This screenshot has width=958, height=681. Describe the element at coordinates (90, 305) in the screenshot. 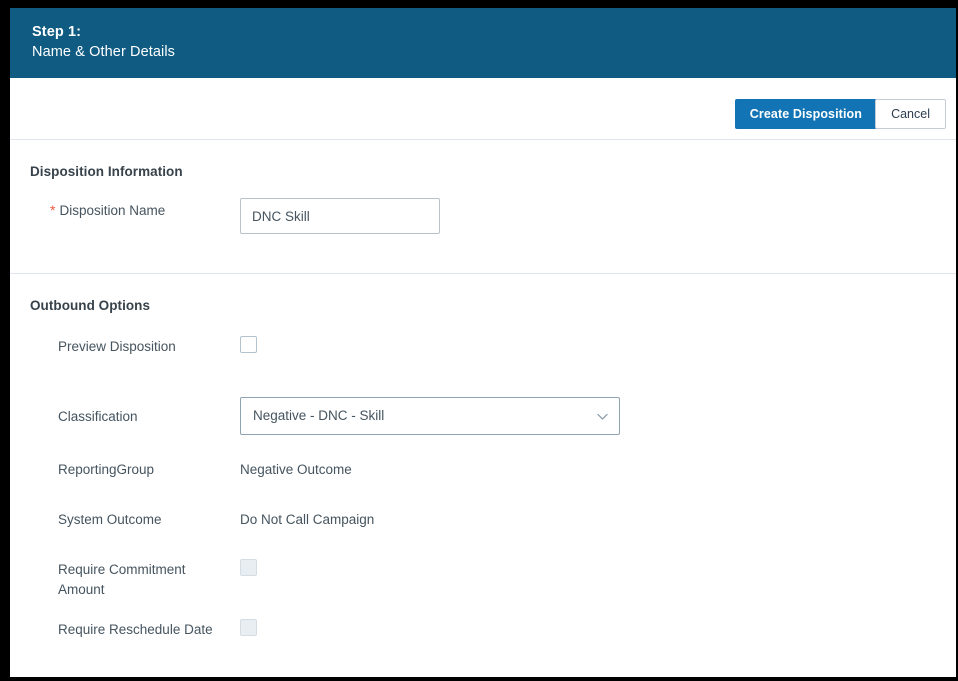

I see `section-title-outbound-options: Outbound Options` at that location.